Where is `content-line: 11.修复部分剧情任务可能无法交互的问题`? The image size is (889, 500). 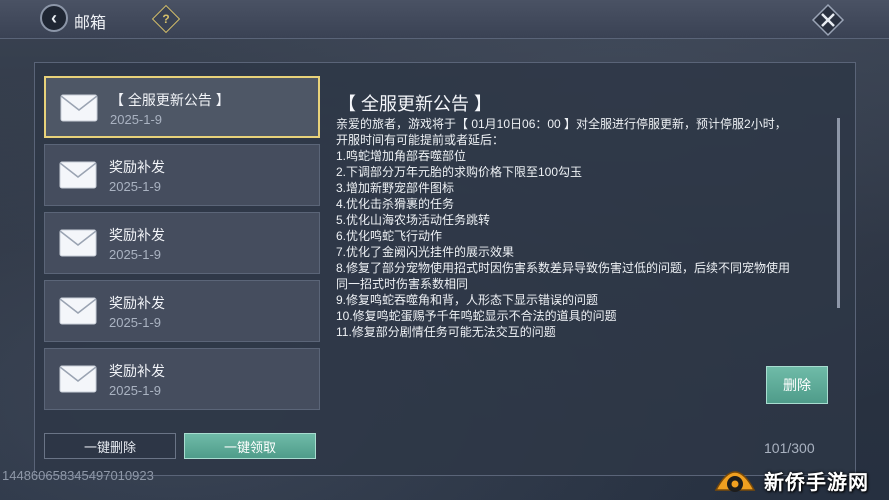 content-line: 11.修复部分剧情任务可能无法交互的问题 is located at coordinates (446, 332).